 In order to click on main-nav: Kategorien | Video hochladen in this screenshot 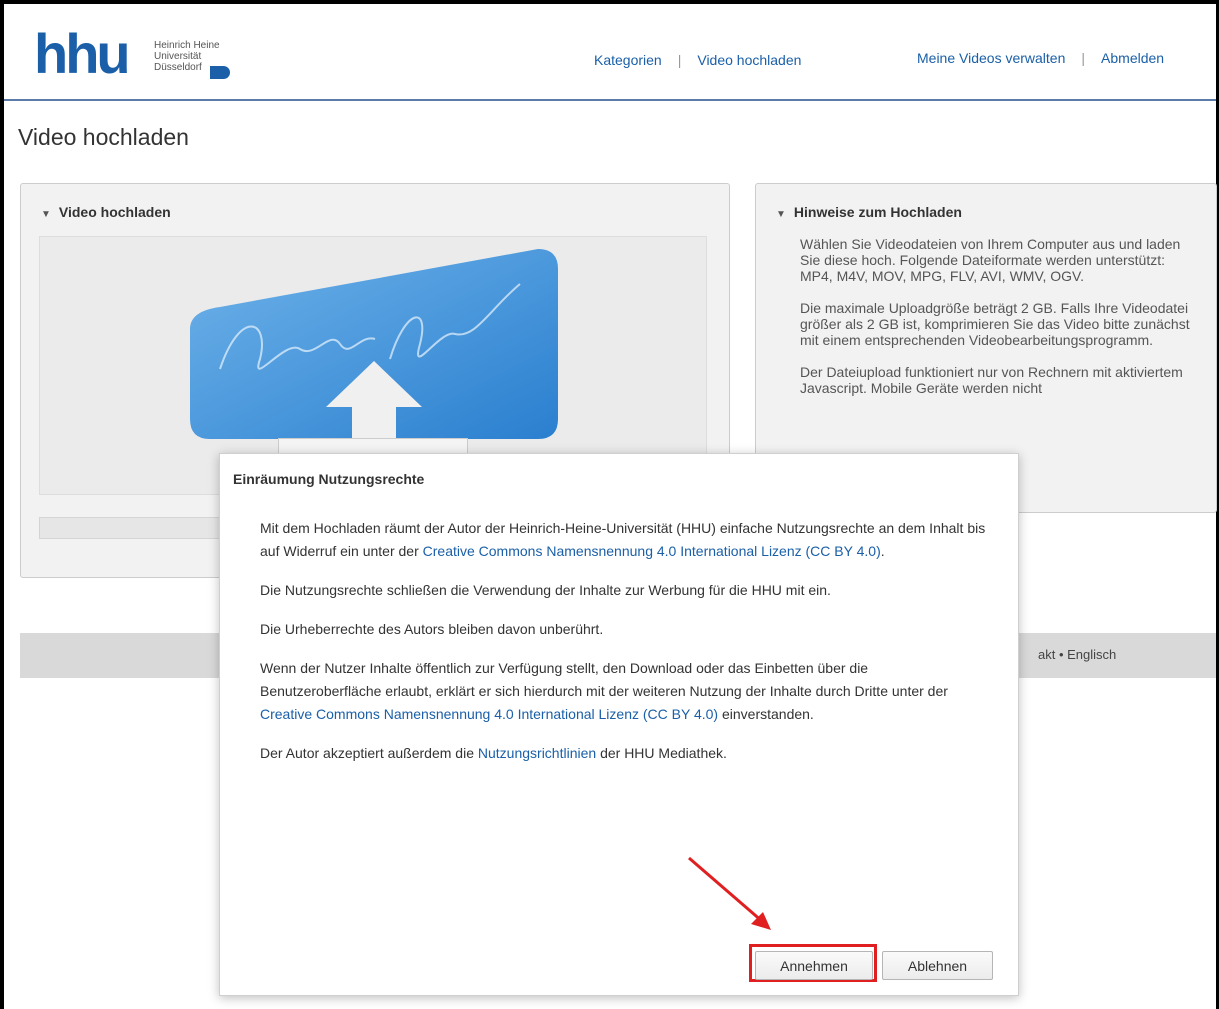, I will do `click(697, 60)`.